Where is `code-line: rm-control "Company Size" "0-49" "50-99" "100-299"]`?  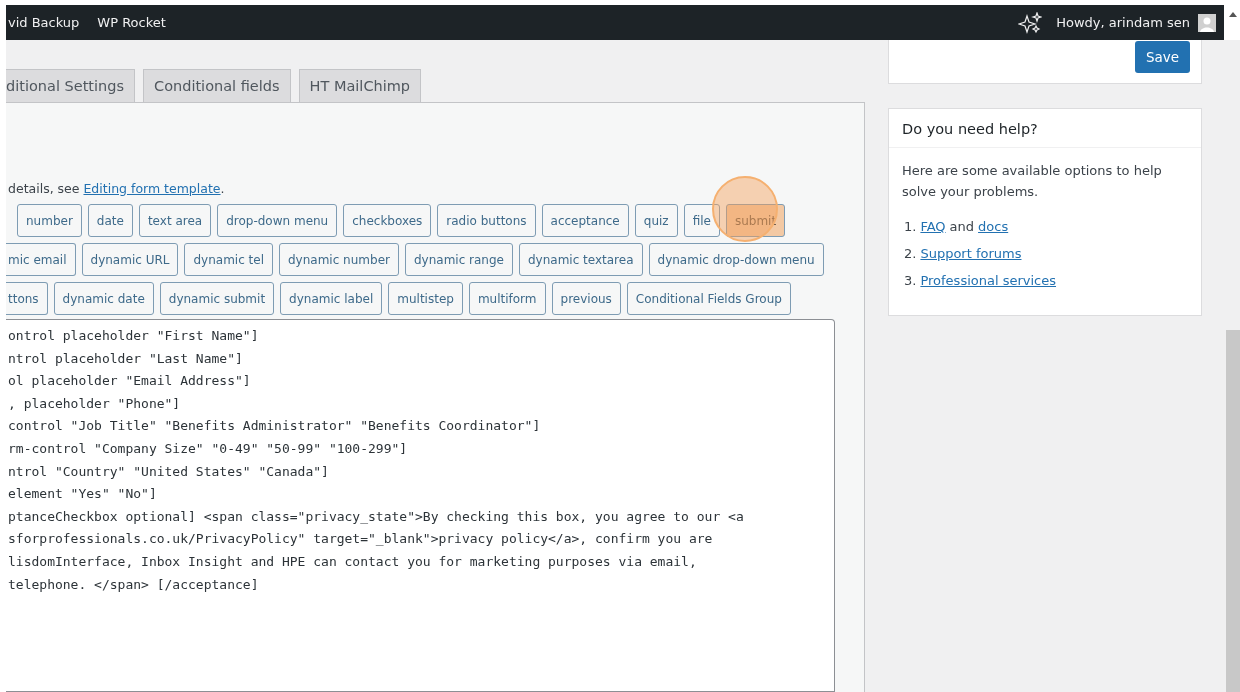 code-line: rm-control "Company Size" "0-49" "50-99" "100-299"] is located at coordinates (208, 448).